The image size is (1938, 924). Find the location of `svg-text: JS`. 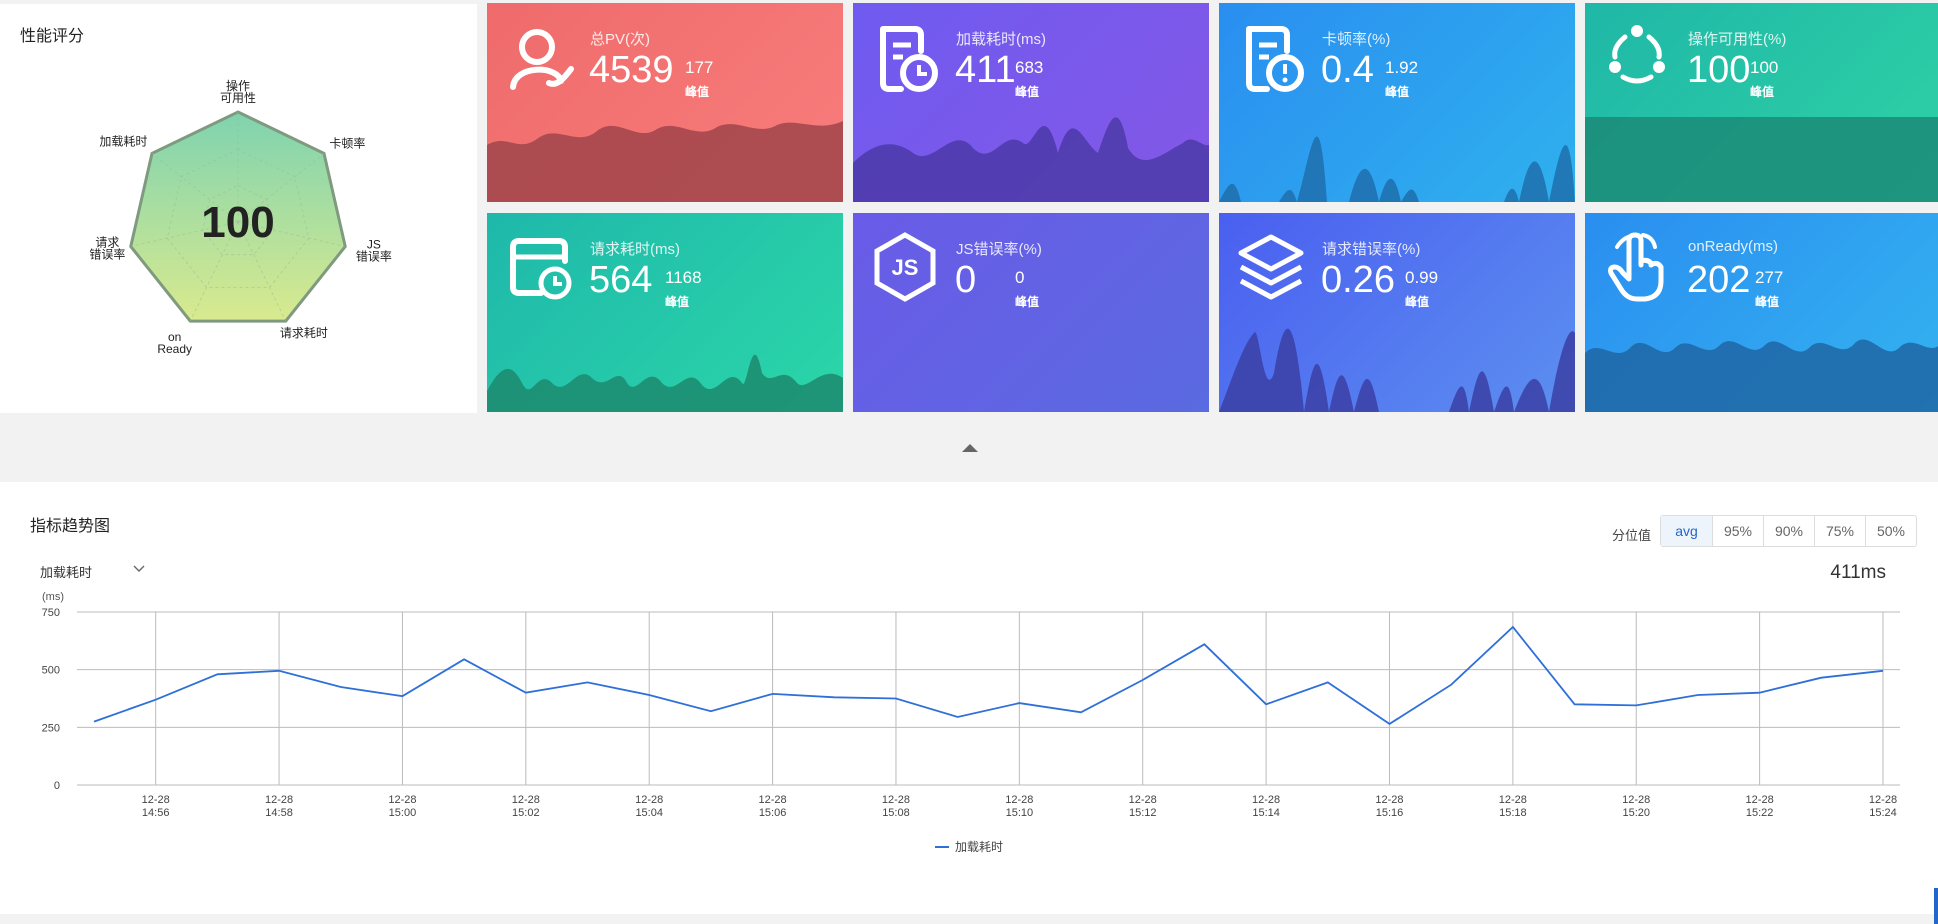

svg-text: JS is located at coordinates (905, 267).